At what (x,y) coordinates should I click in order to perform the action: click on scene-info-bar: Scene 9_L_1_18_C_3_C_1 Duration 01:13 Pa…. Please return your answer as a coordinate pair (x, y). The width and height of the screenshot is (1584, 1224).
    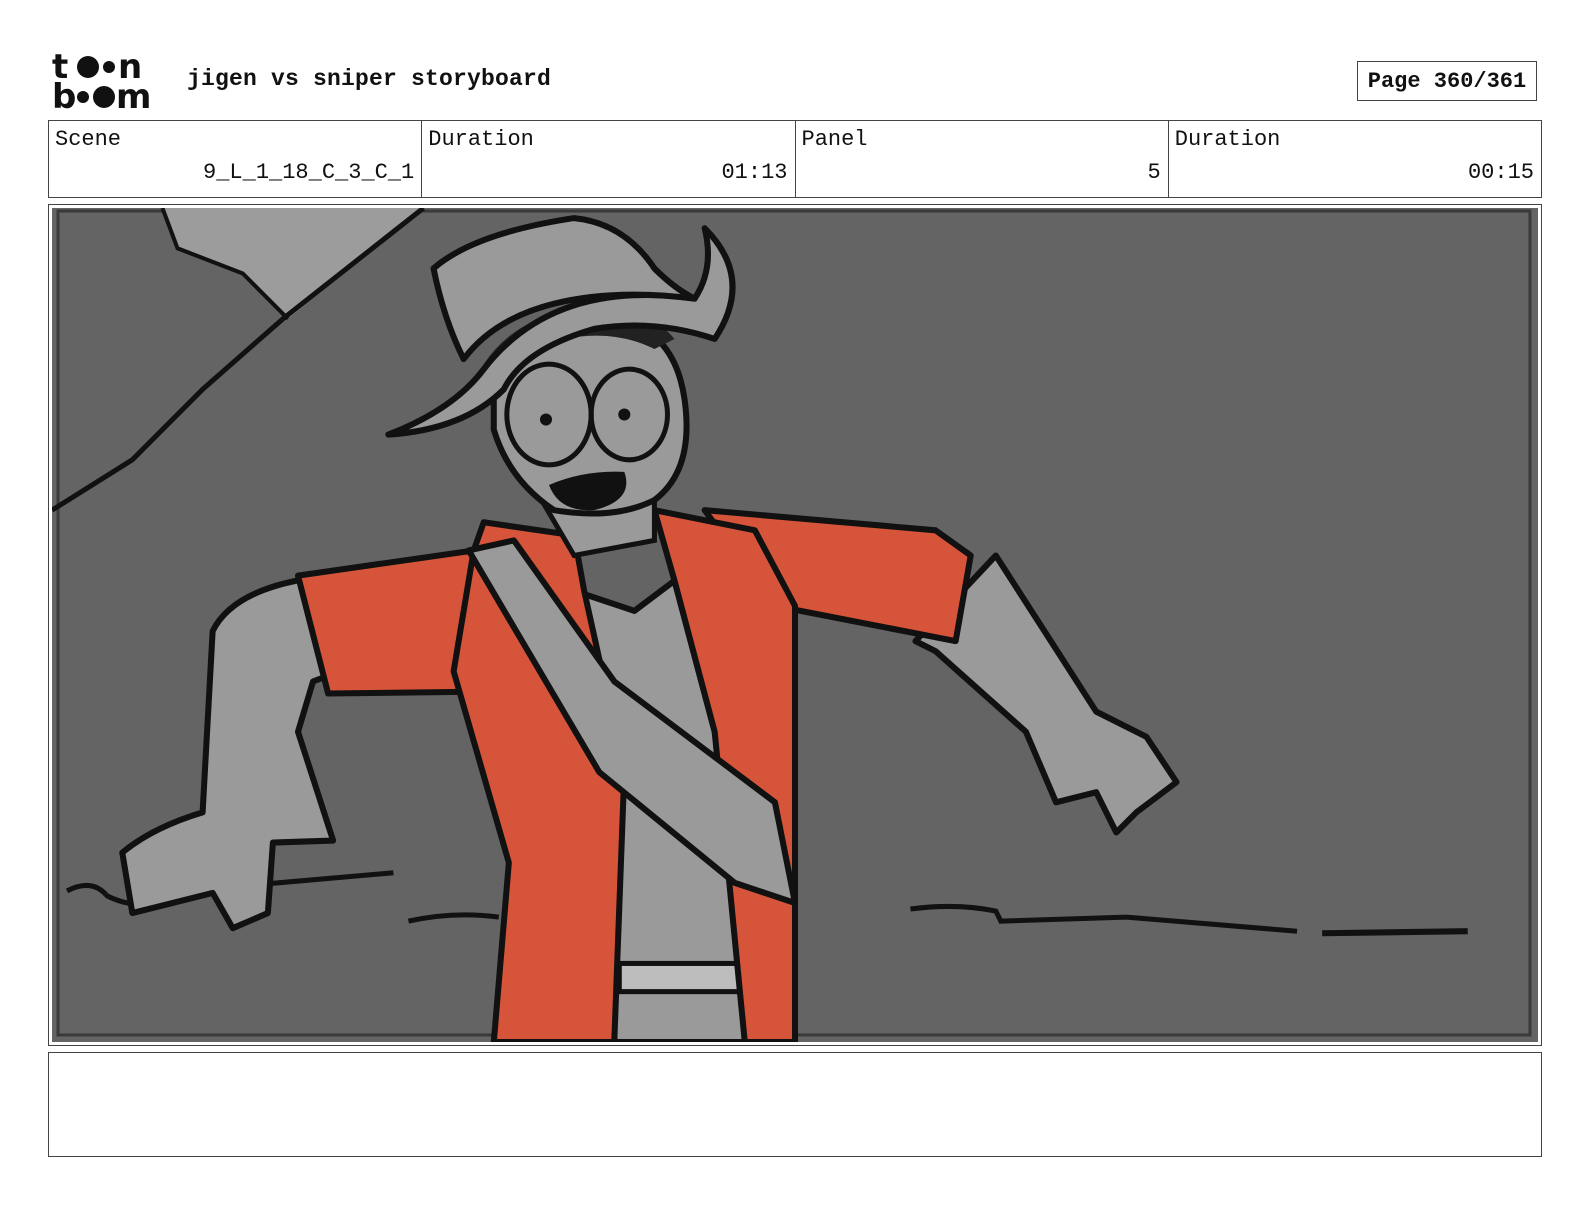
    Looking at the image, I should click on (795, 159).